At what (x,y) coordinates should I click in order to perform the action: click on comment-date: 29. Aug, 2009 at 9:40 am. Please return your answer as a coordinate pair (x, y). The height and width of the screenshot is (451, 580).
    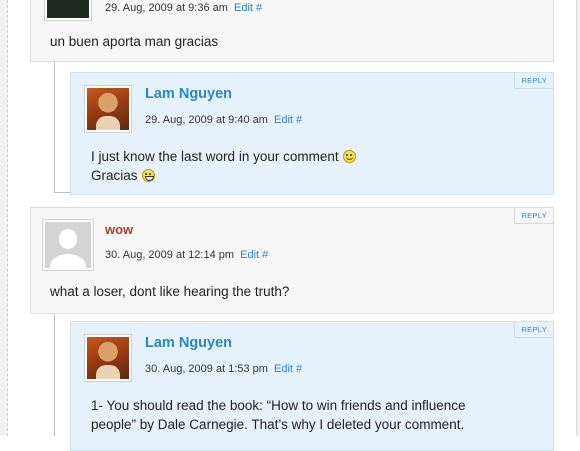
    Looking at the image, I should click on (206, 120).